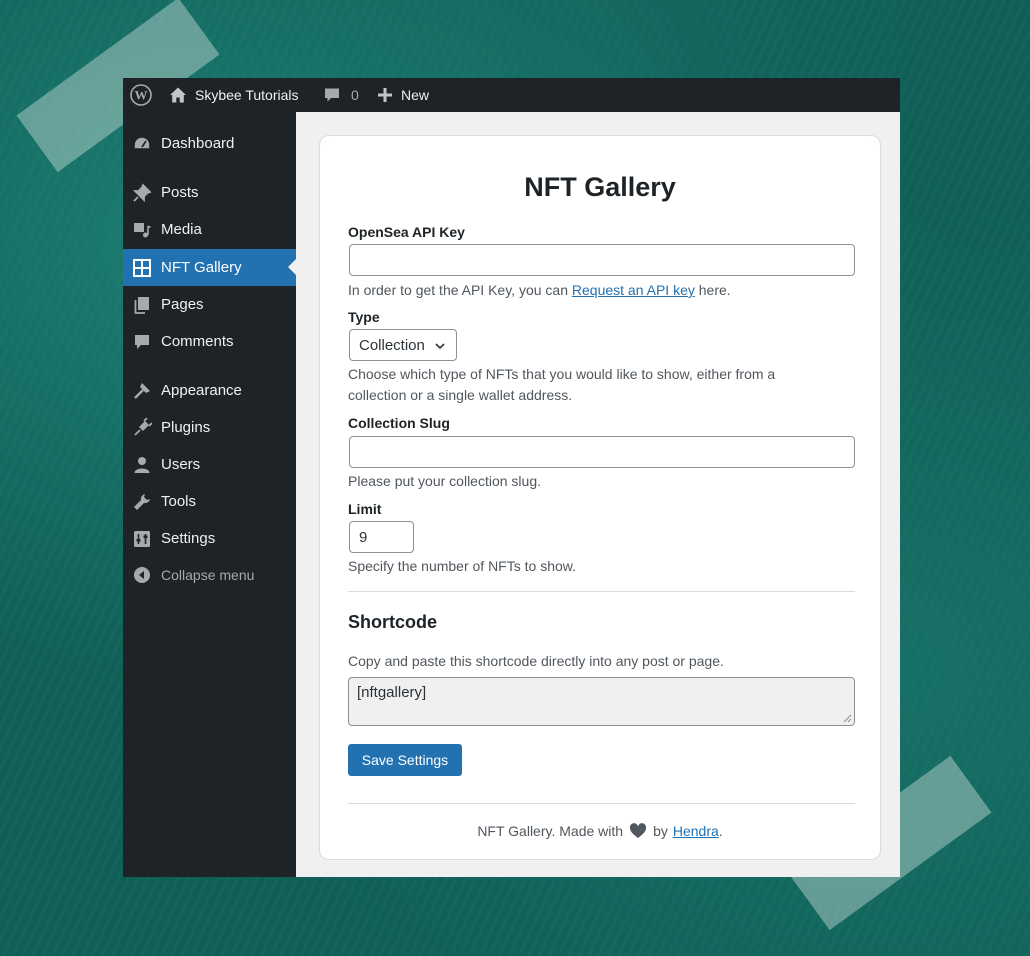 The height and width of the screenshot is (956, 1030). I want to click on sidebar-item-settings: Settings, so click(209, 538).